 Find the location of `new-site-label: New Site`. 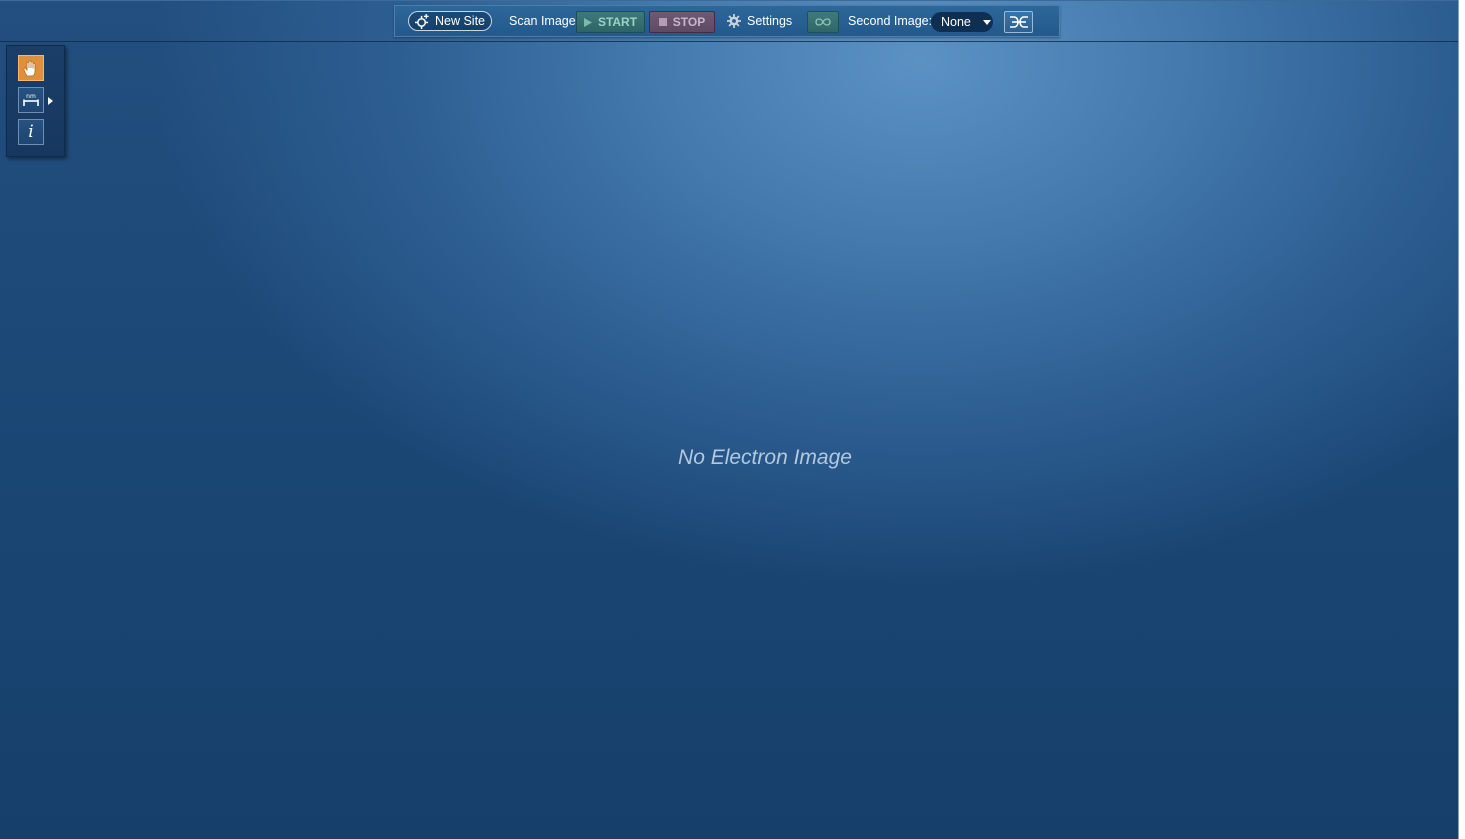

new-site-label: New Site is located at coordinates (460, 21).